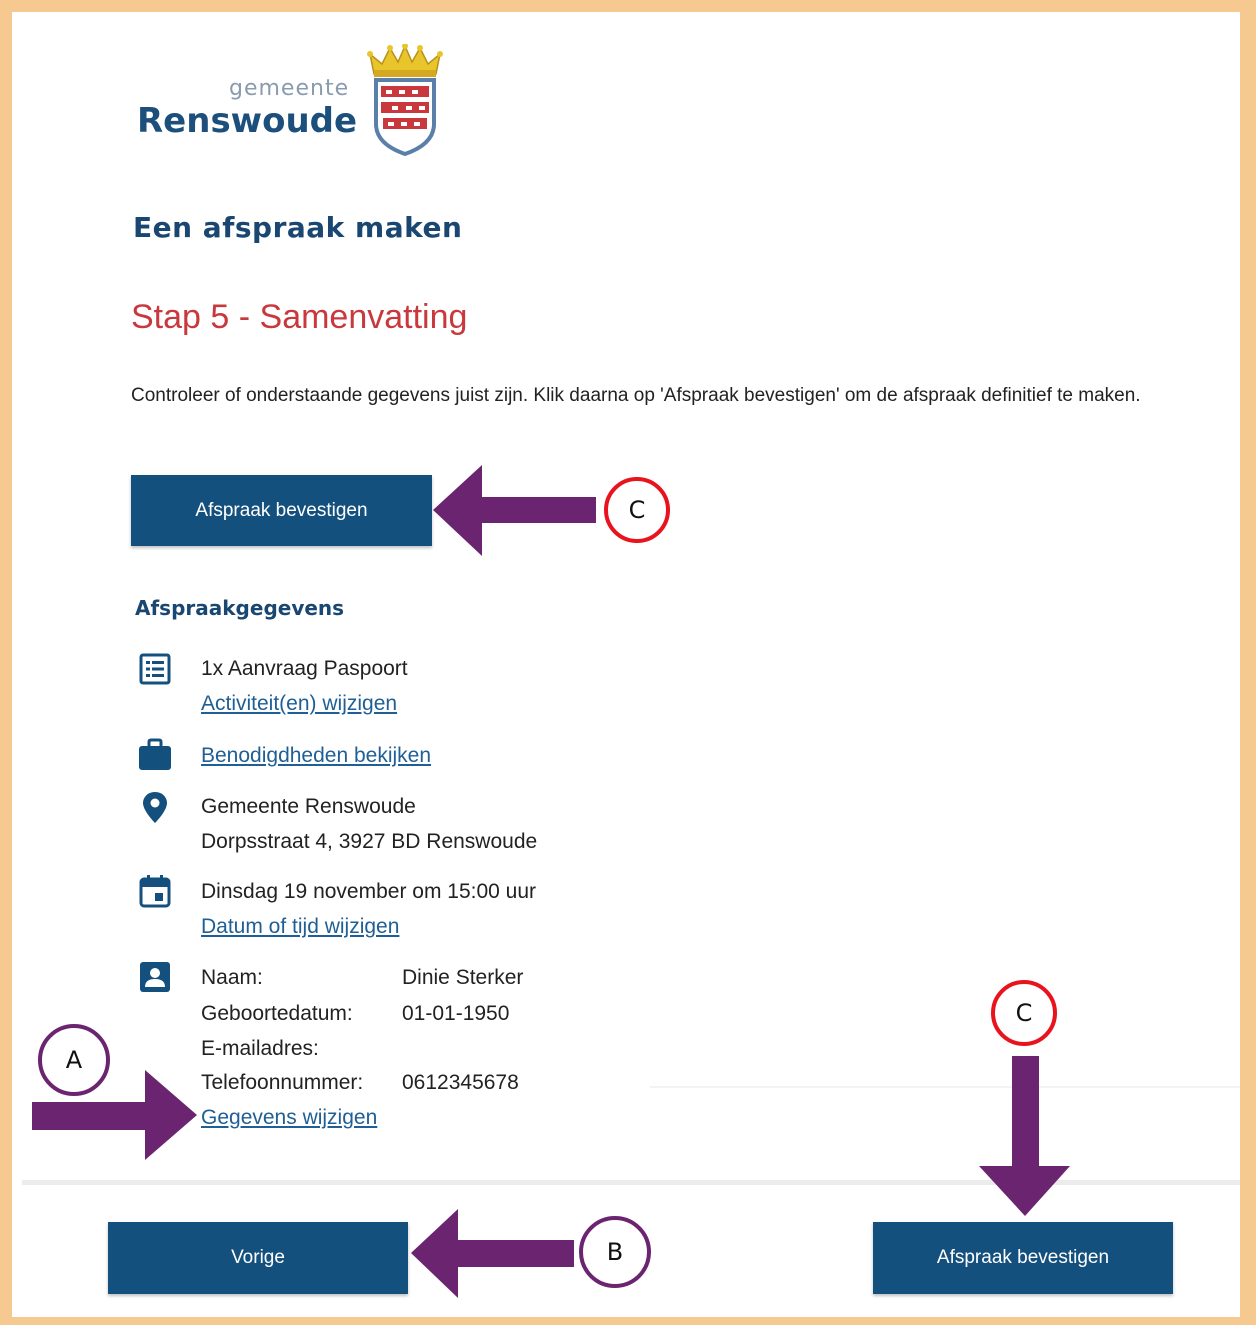  What do you see at coordinates (1023, 1258) in the screenshot?
I see `confirm-appointment-button-bottom: Afspraak bevestigen` at bounding box center [1023, 1258].